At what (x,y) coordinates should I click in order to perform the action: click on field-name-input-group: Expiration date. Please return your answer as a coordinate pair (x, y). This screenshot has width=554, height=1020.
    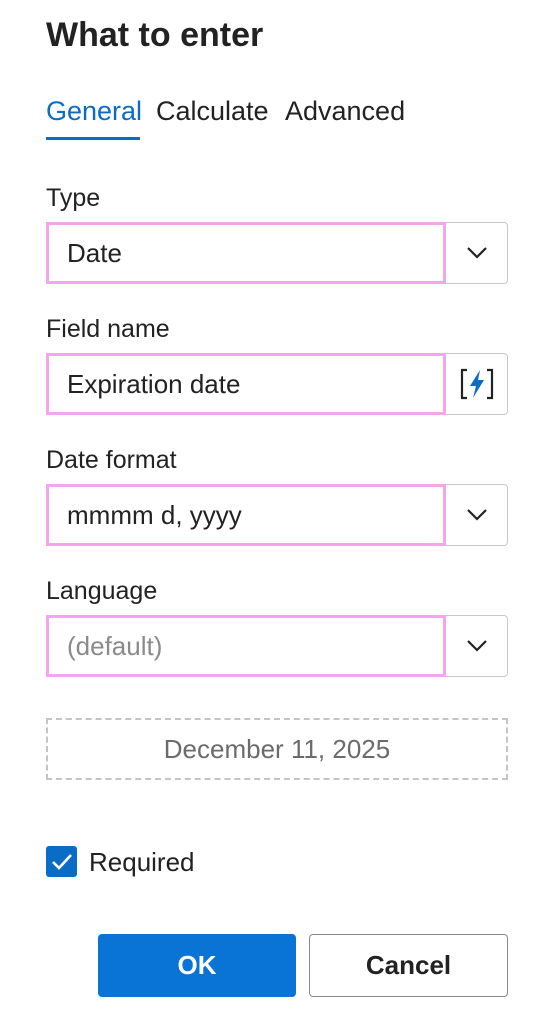
    Looking at the image, I should click on (277, 384).